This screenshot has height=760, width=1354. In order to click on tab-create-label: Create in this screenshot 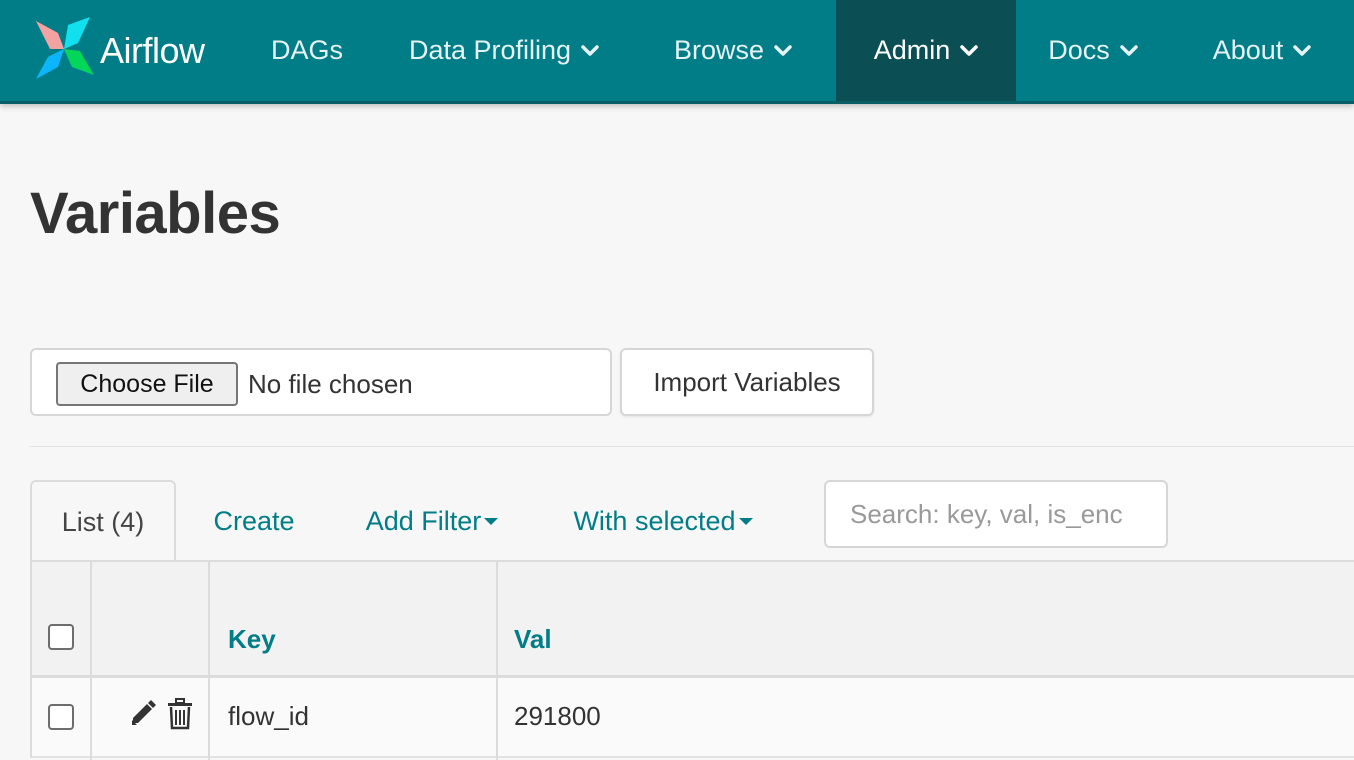, I will do `click(254, 520)`.